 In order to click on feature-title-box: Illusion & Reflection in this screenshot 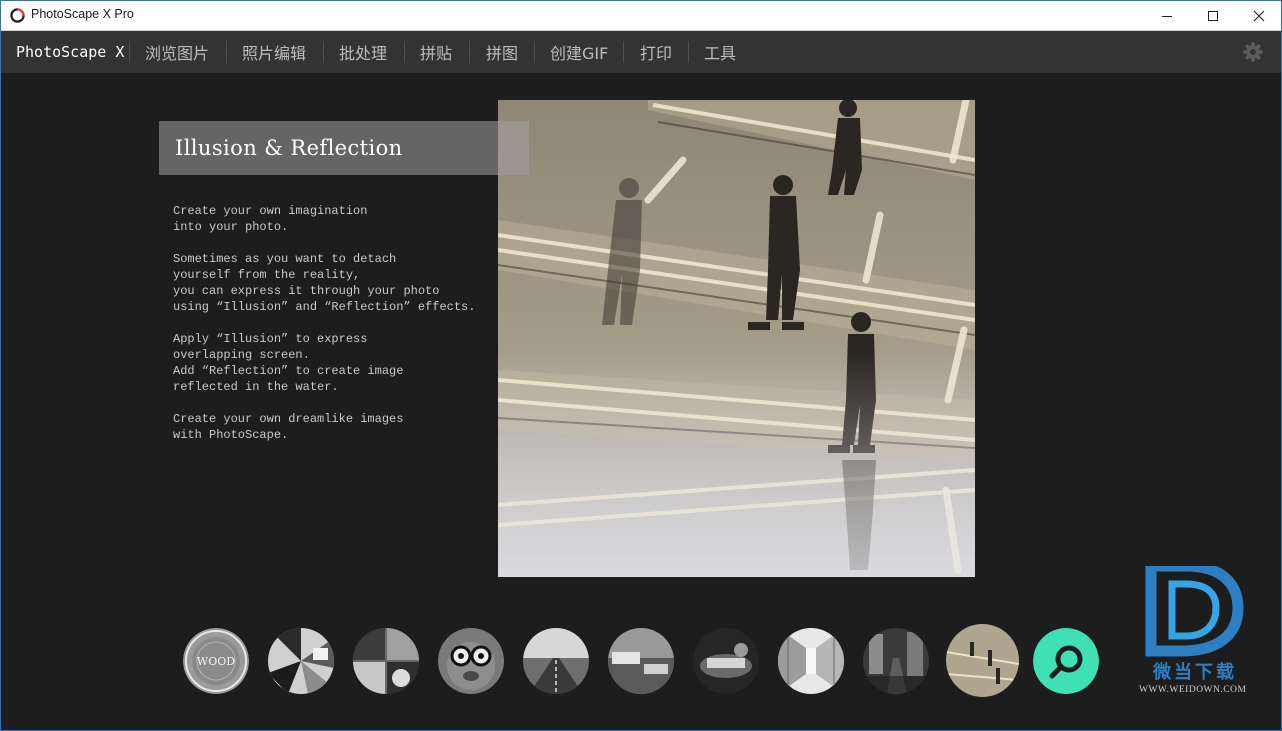, I will do `click(344, 148)`.